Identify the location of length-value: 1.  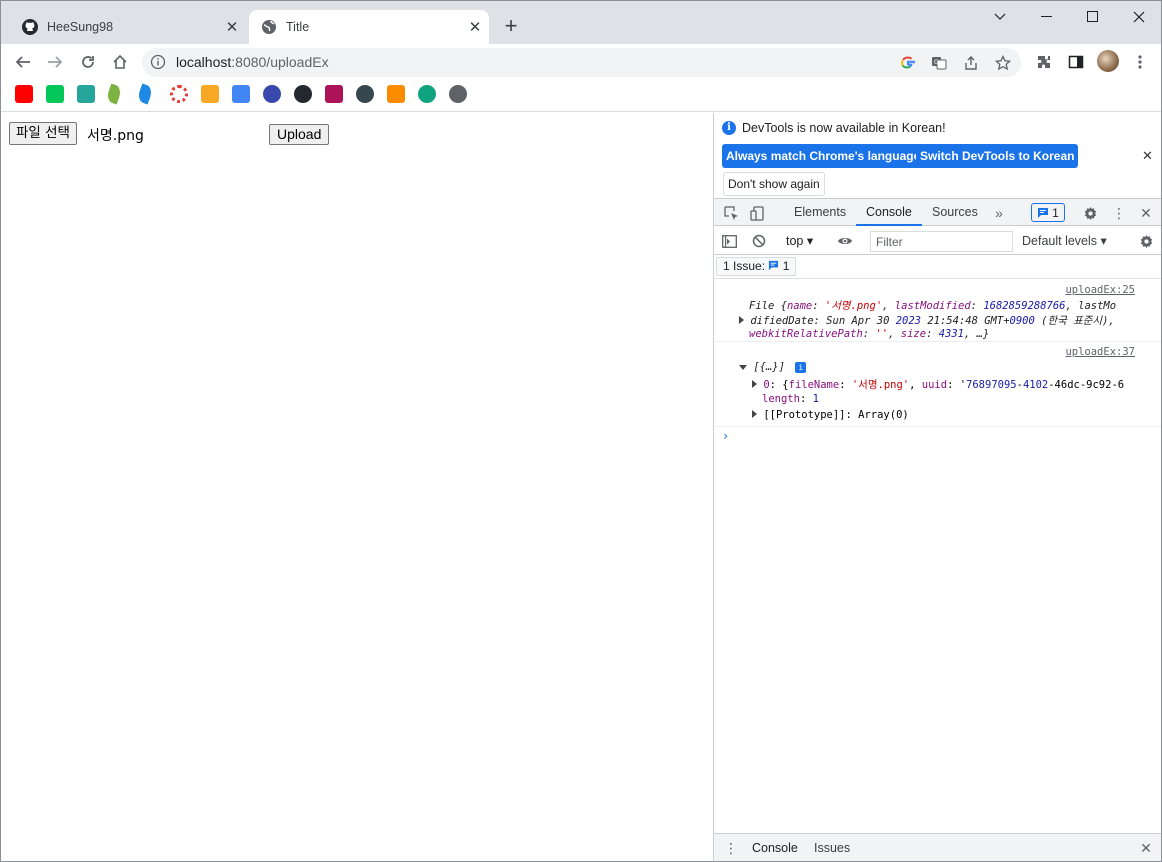
(815, 399).